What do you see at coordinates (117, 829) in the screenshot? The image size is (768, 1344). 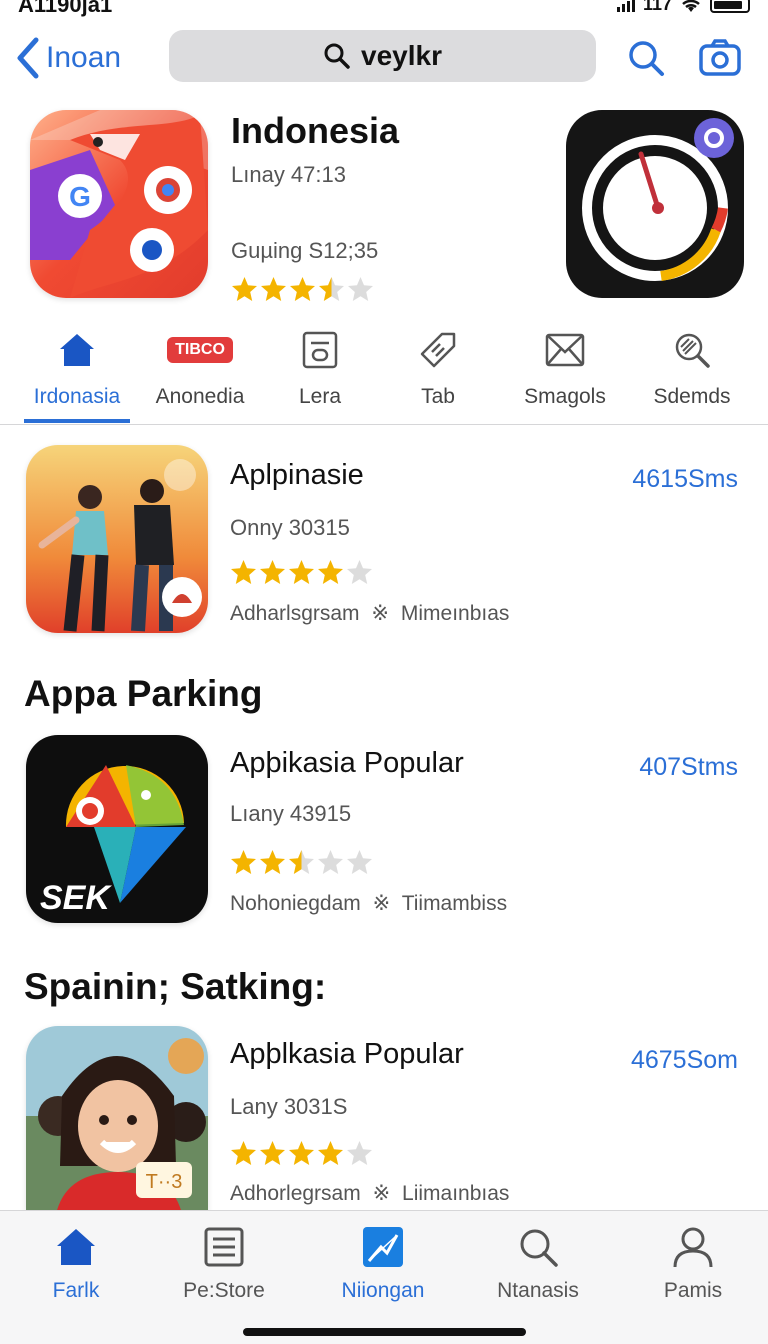 I see `app-icon-sek: SEK` at bounding box center [117, 829].